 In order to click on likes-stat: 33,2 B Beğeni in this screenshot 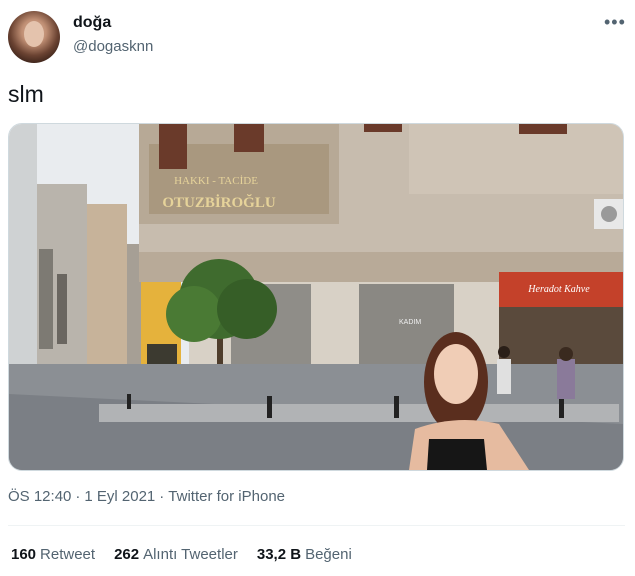, I will do `click(304, 554)`.